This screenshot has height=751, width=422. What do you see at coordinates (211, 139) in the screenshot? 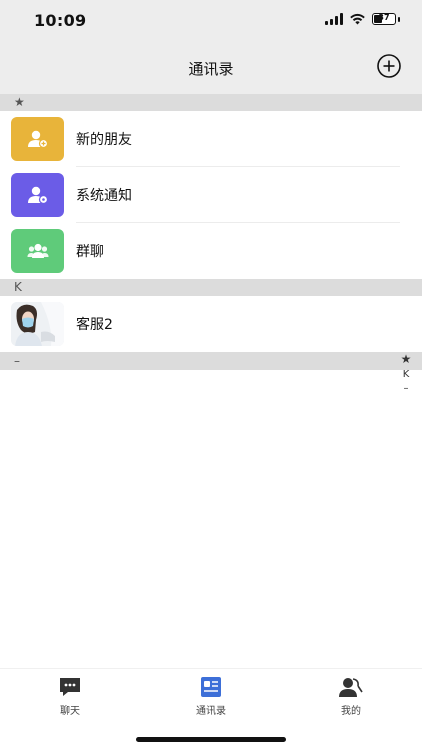
I see `new-friends-item: 新的朋友` at bounding box center [211, 139].